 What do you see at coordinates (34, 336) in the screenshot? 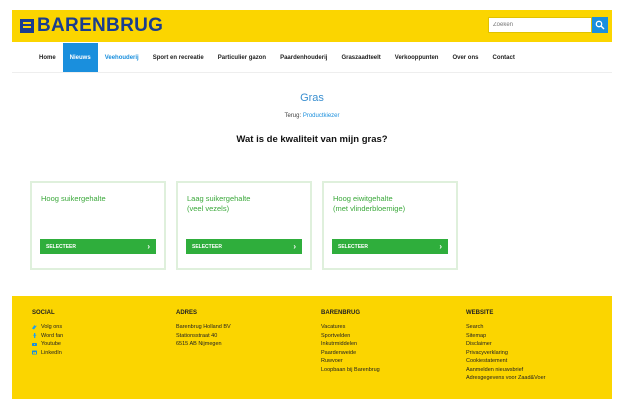
I see `facebook-icon` at bounding box center [34, 336].